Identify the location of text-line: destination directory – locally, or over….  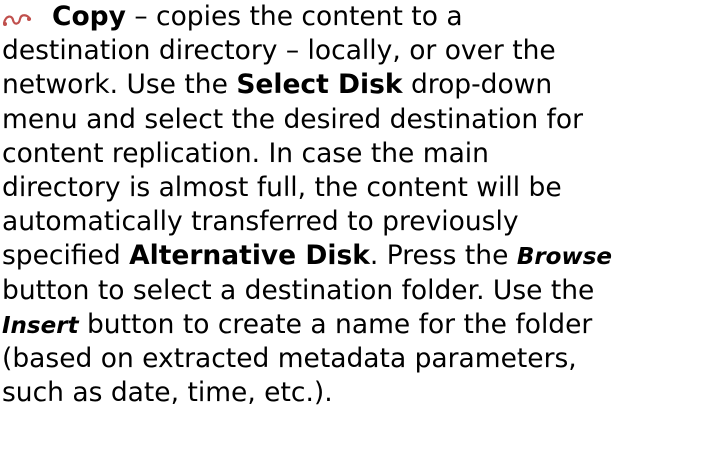
(355, 51).